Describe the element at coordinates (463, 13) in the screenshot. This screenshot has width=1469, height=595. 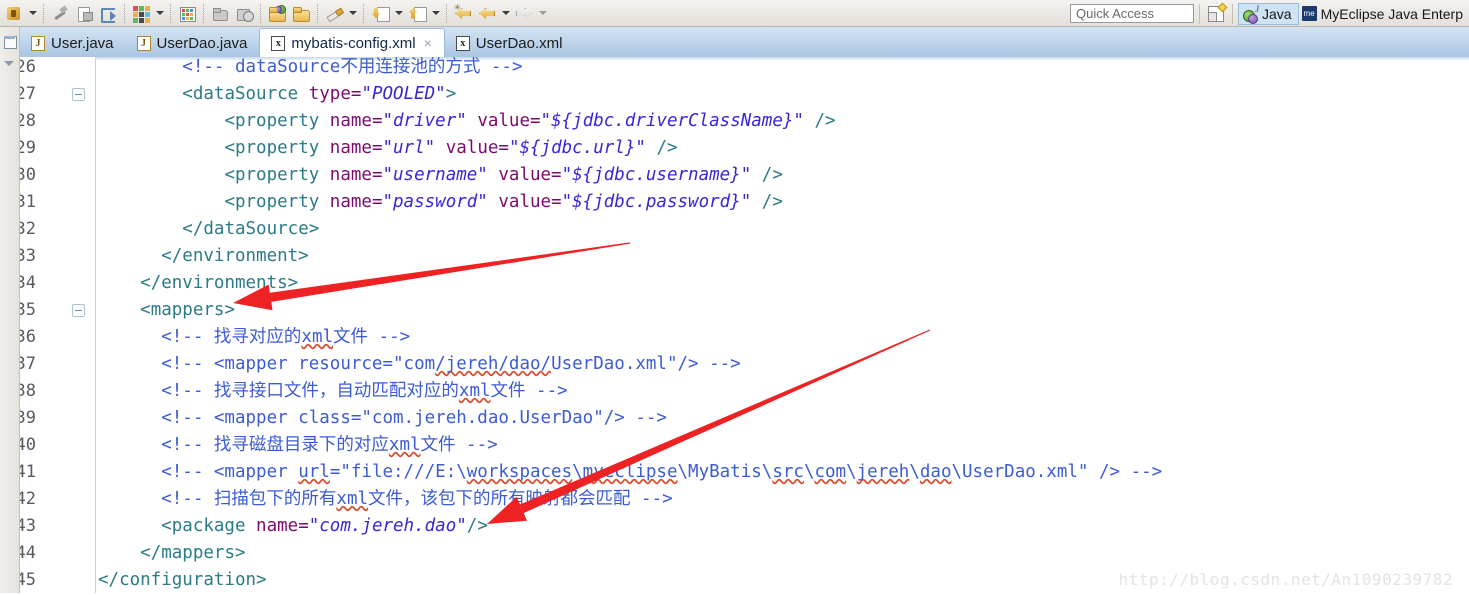
I see `back-sparkle-button: ✳` at that location.